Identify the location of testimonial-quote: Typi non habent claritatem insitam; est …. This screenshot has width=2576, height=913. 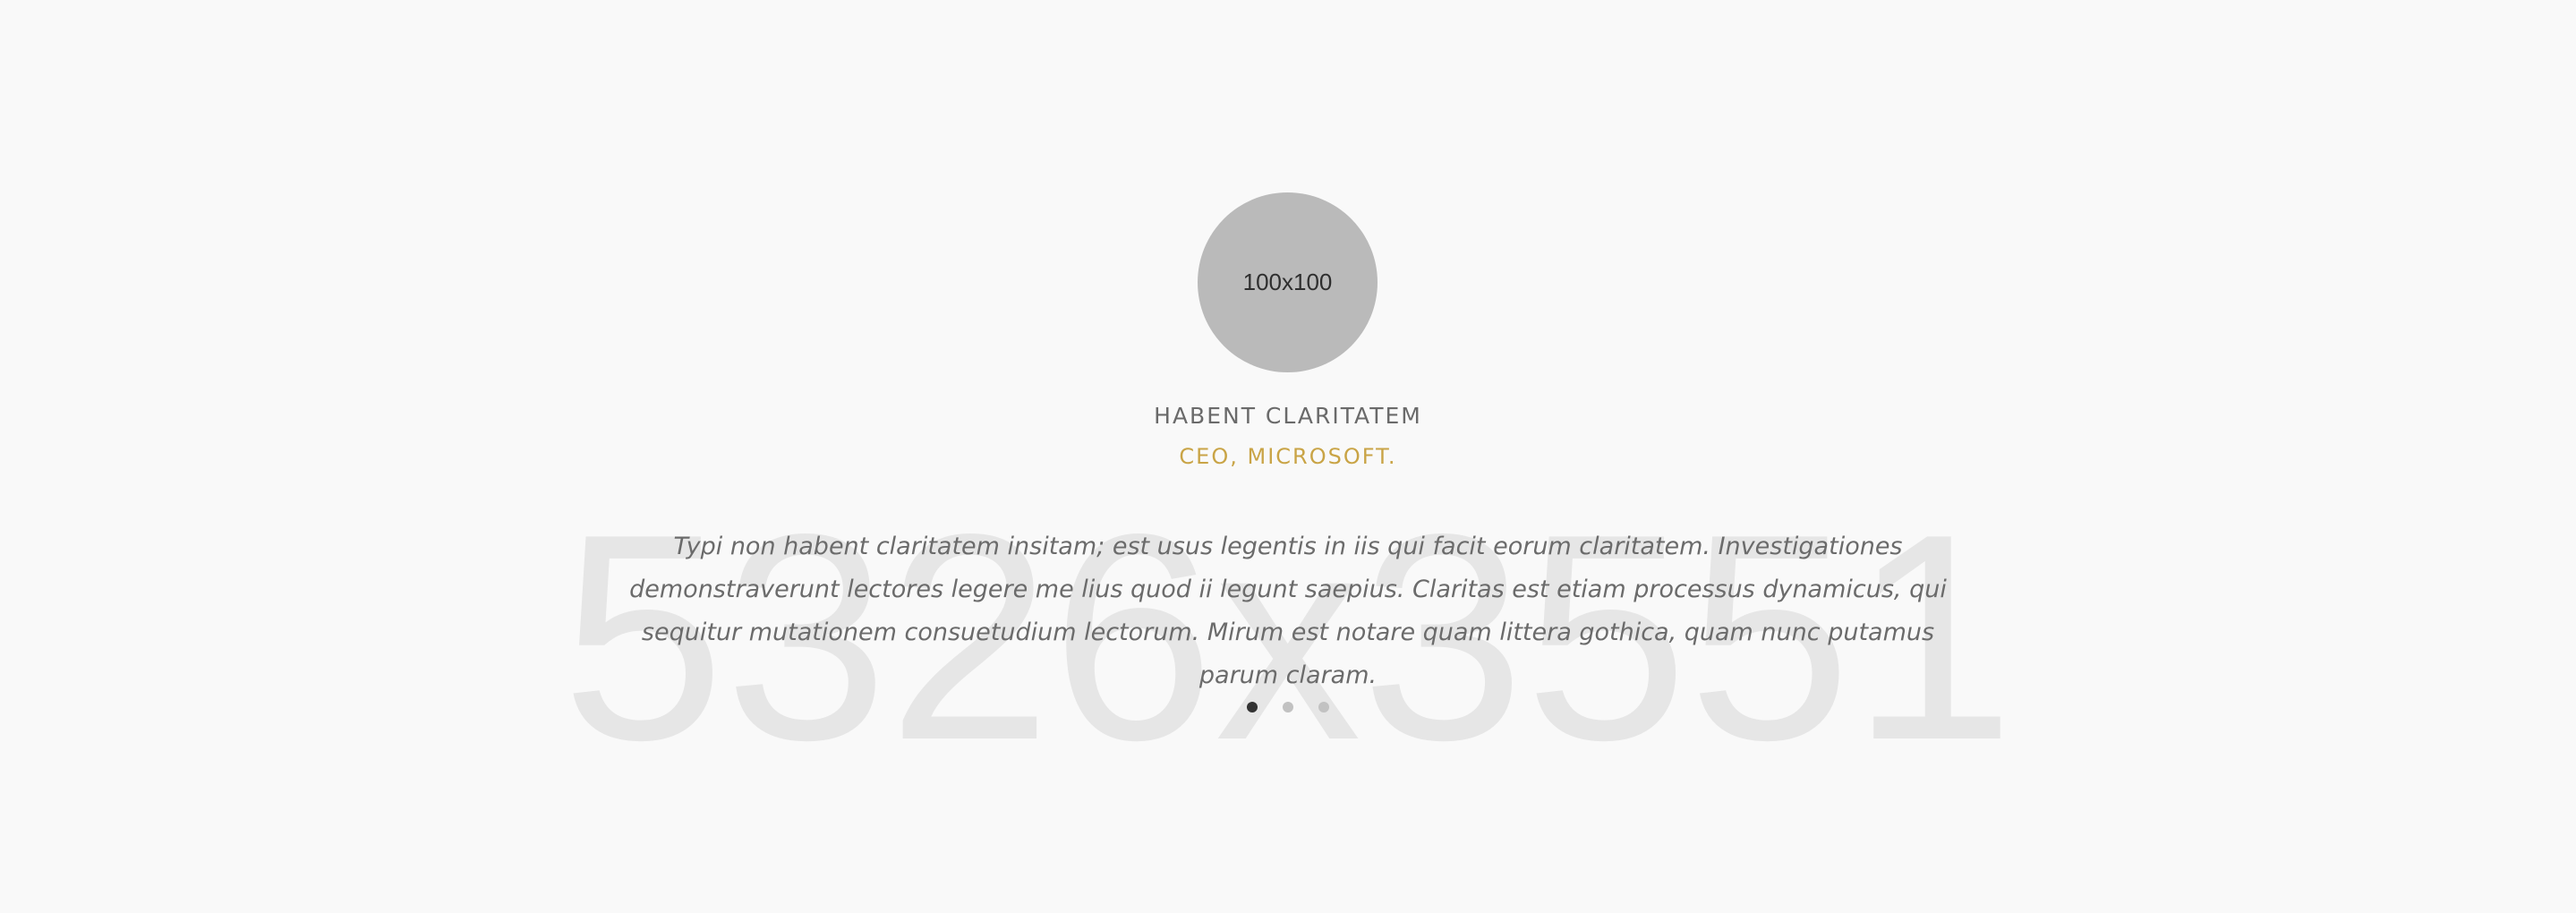
(1288, 611).